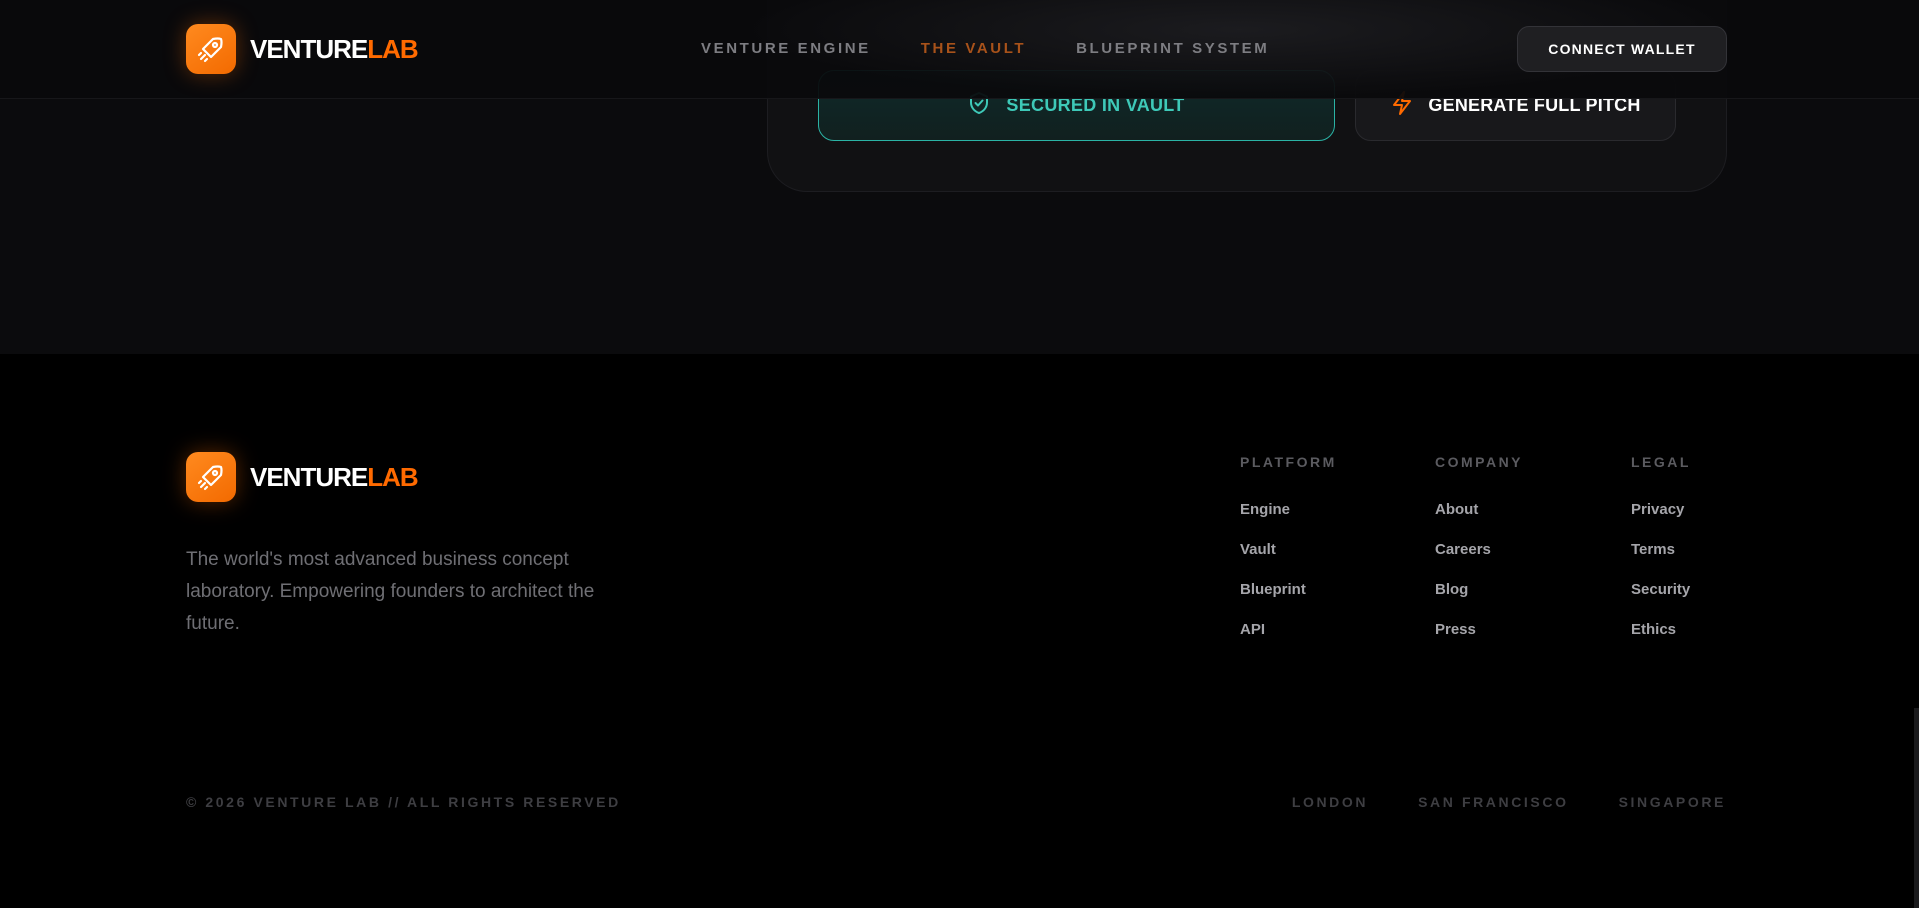 The image size is (1919, 908). I want to click on city-london: LONDON, so click(1330, 802).